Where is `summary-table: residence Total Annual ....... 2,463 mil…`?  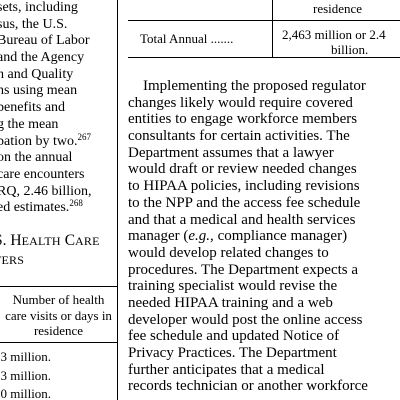
summary-table: residence Total Annual ....... 2,463 mil… is located at coordinates (264, 29).